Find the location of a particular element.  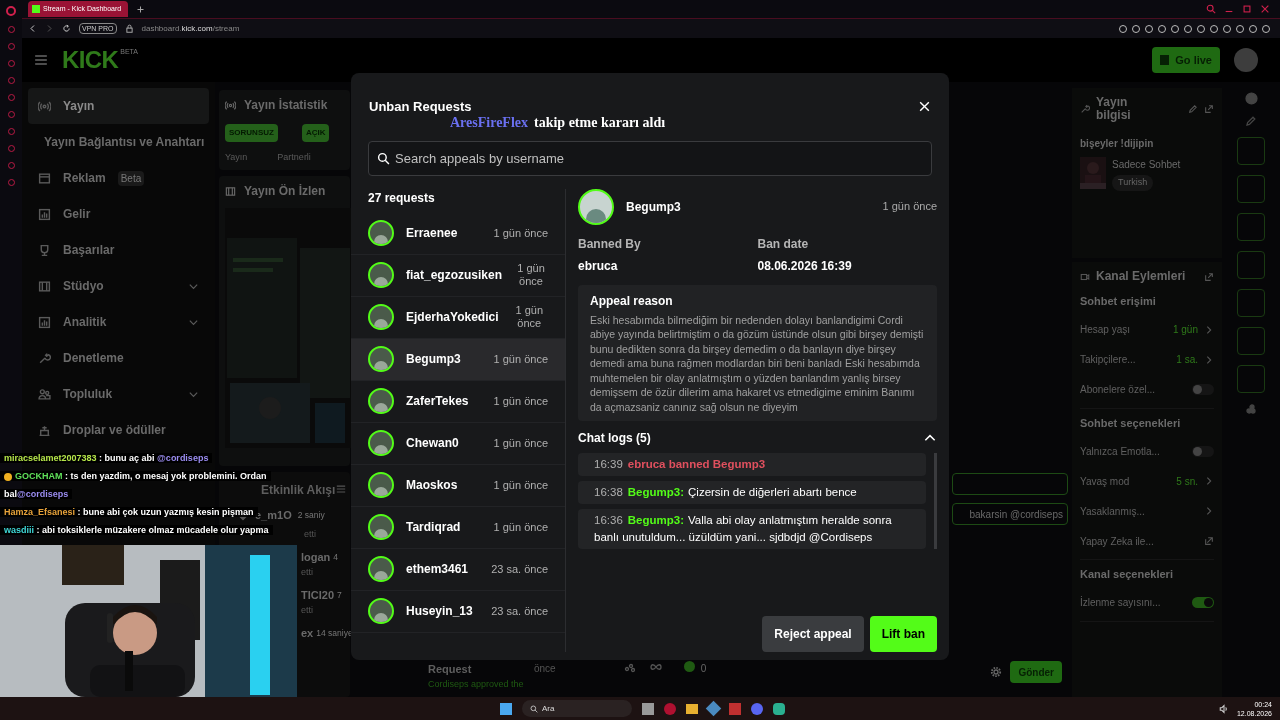

send-button: Gönder is located at coordinates (1036, 672).